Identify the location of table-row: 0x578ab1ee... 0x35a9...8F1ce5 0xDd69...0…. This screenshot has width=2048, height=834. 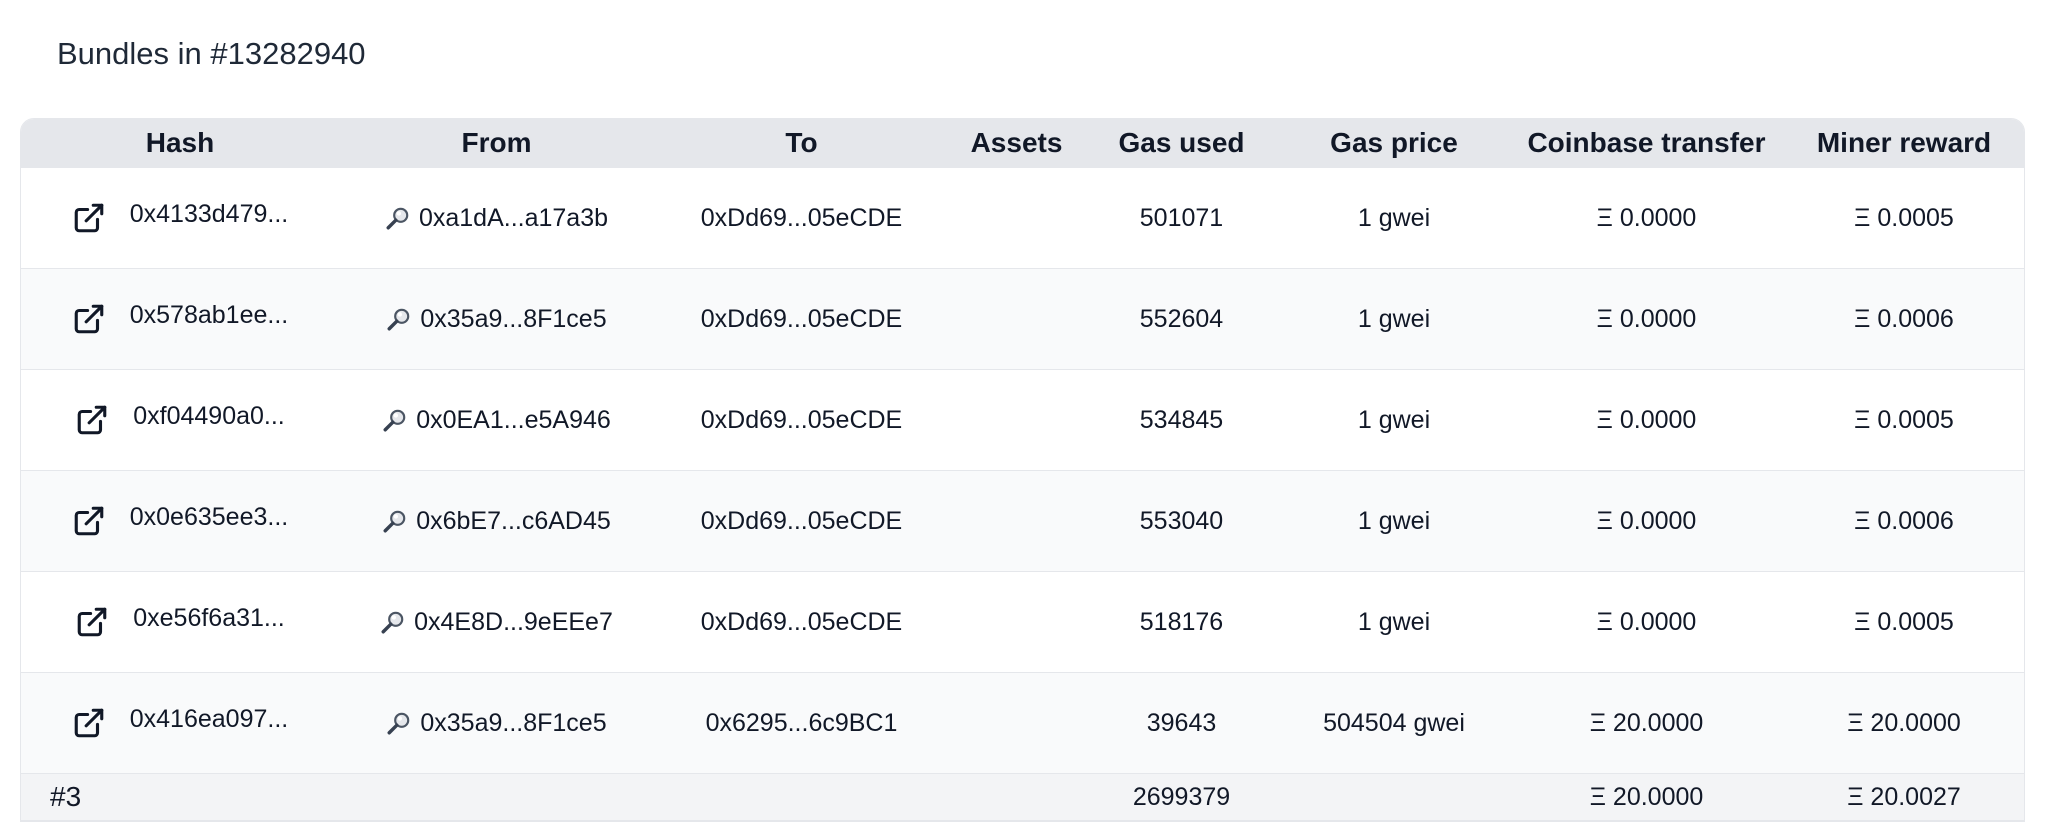
(1022, 318).